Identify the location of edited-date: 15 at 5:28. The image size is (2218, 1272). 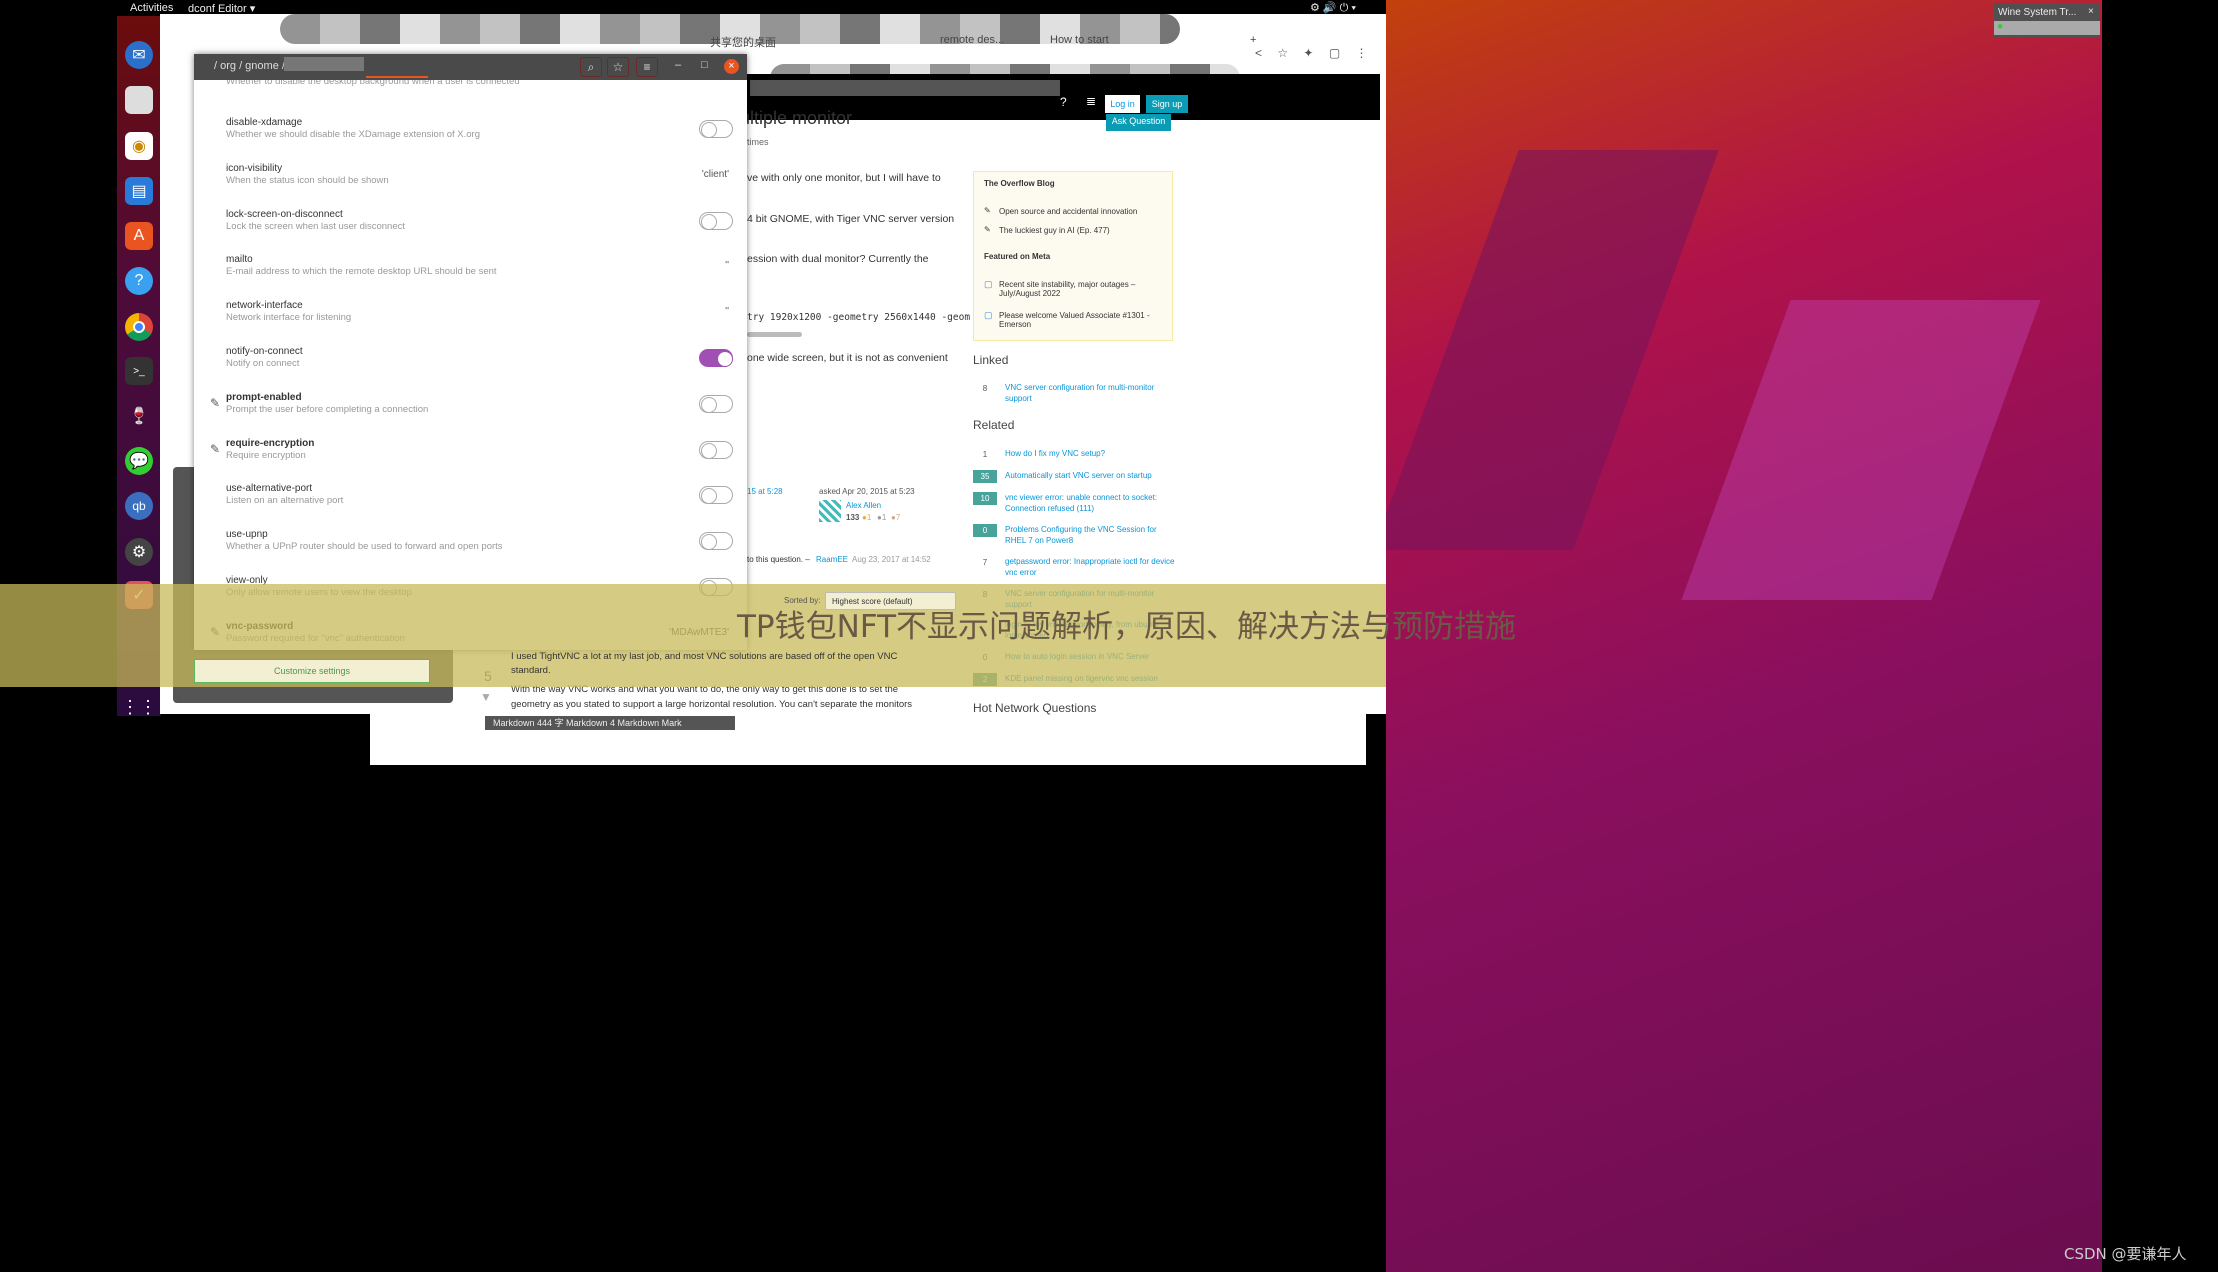
(765, 491).